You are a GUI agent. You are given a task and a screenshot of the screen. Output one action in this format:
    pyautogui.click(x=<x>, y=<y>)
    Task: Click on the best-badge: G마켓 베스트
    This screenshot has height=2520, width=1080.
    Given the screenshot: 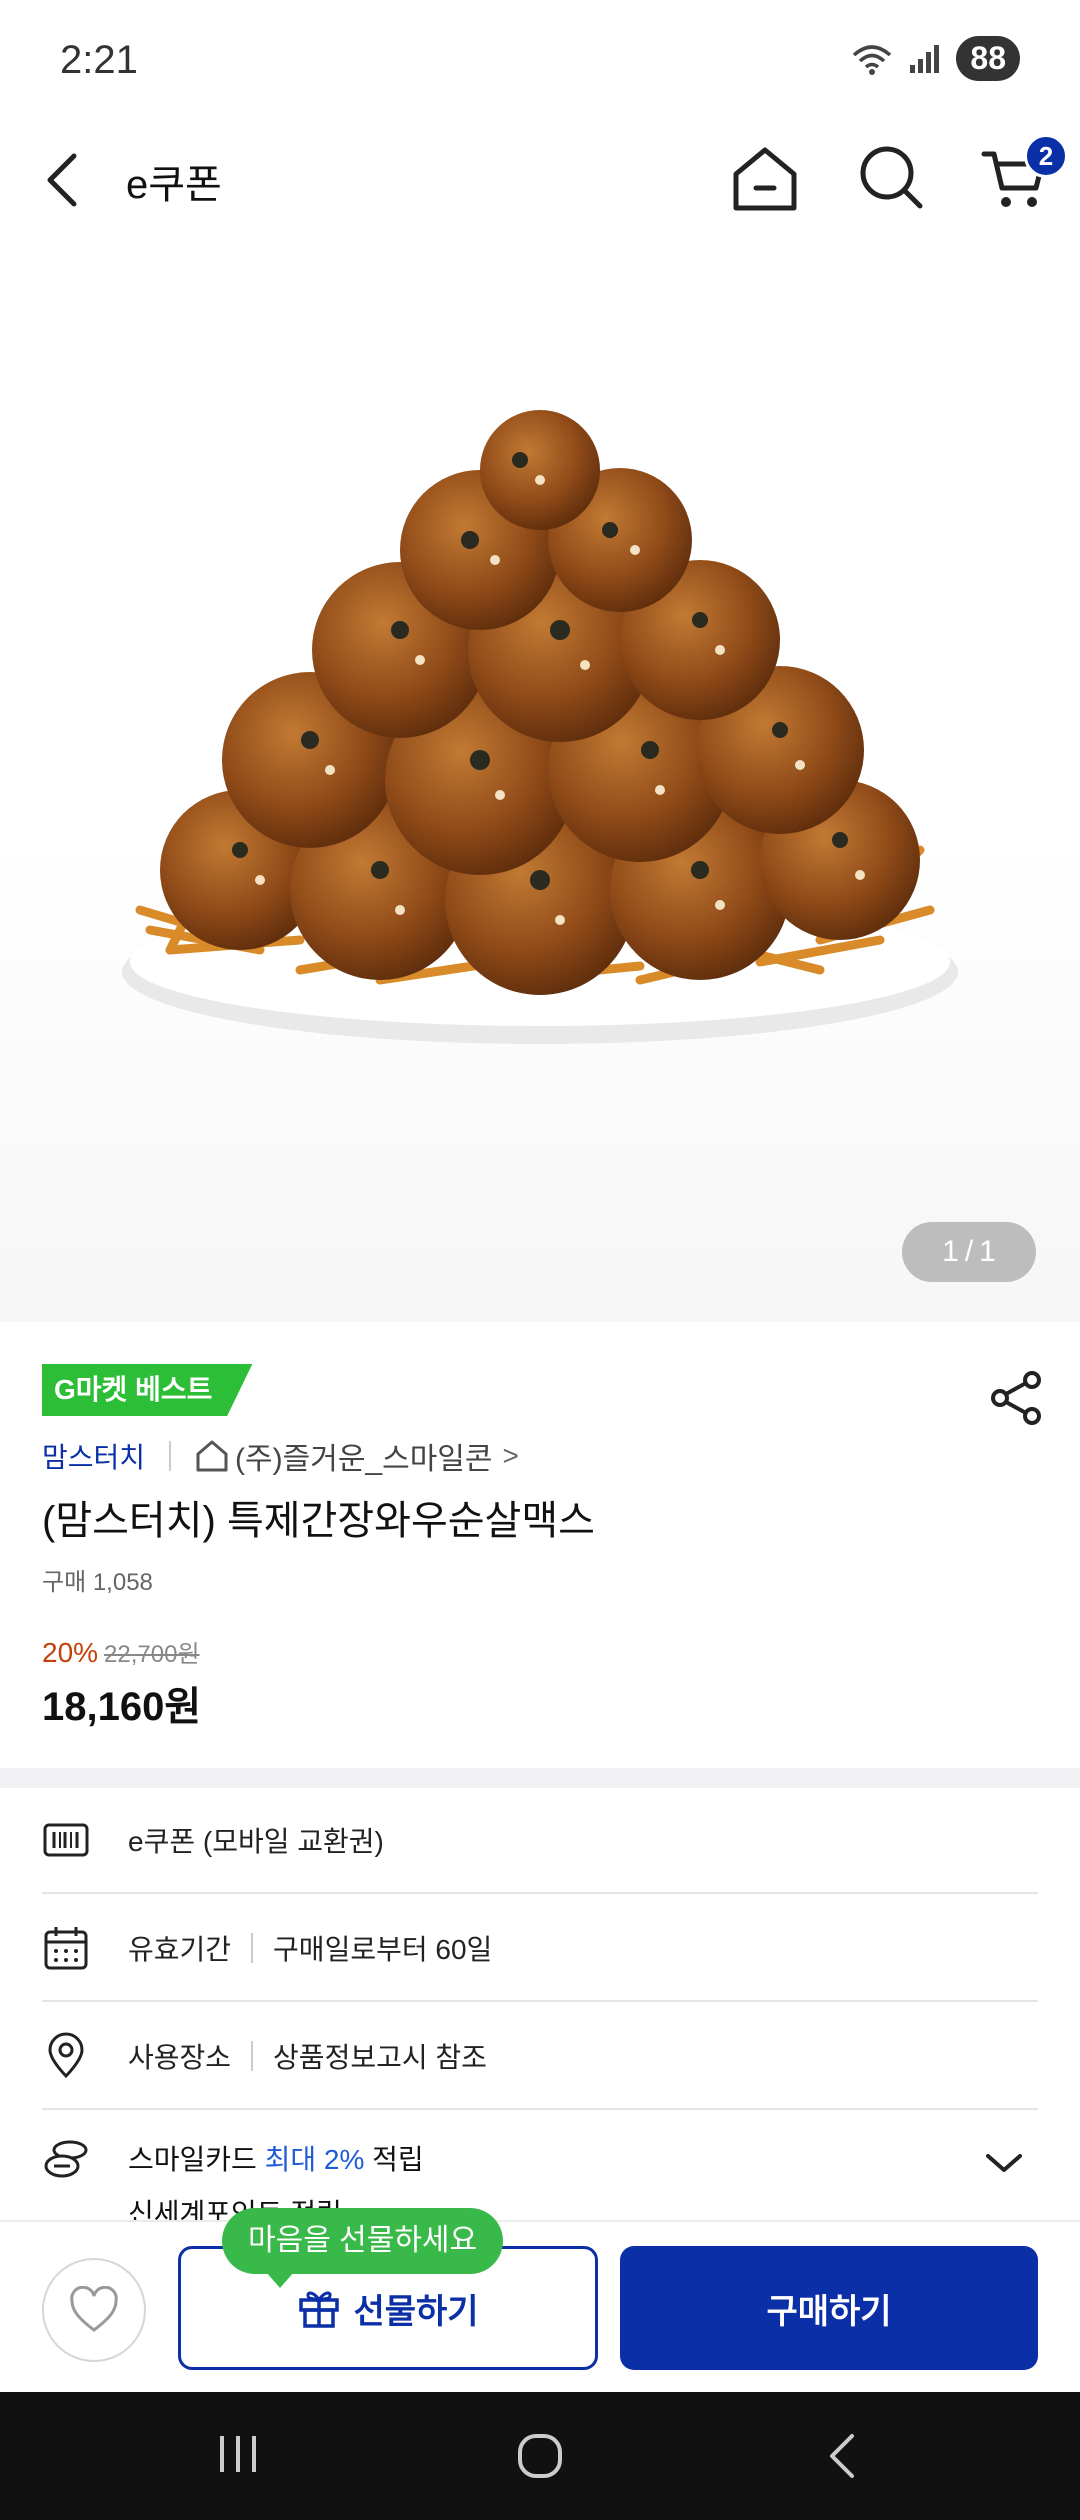 What is the action you would take?
    pyautogui.click(x=147, y=1390)
    